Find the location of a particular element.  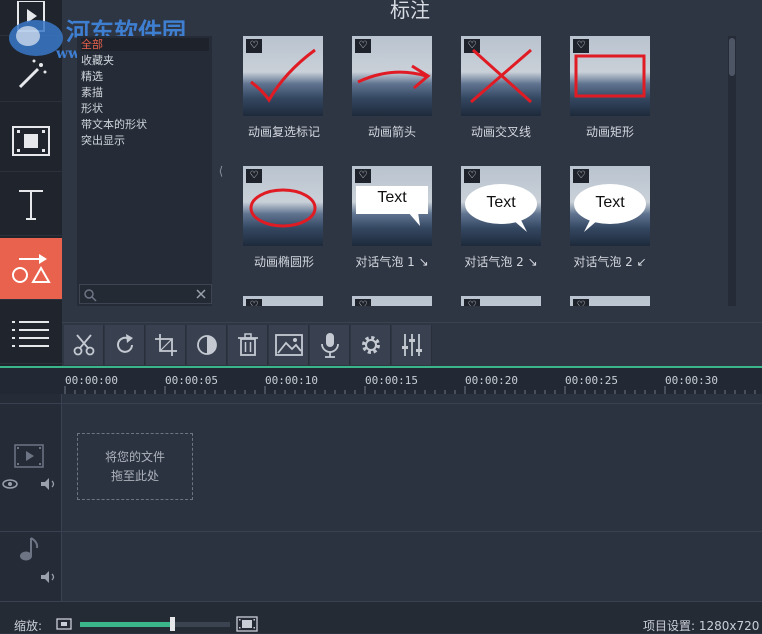

callout-tile-bubble-3: ♡ Text is located at coordinates (610, 206).